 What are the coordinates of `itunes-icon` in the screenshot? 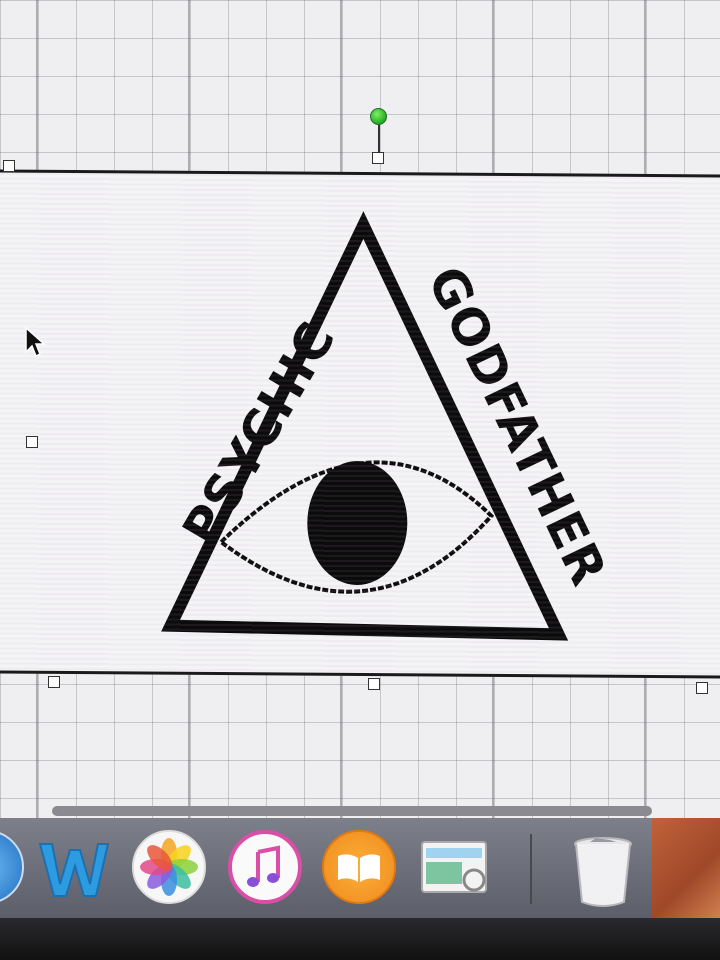 It's located at (265, 867).